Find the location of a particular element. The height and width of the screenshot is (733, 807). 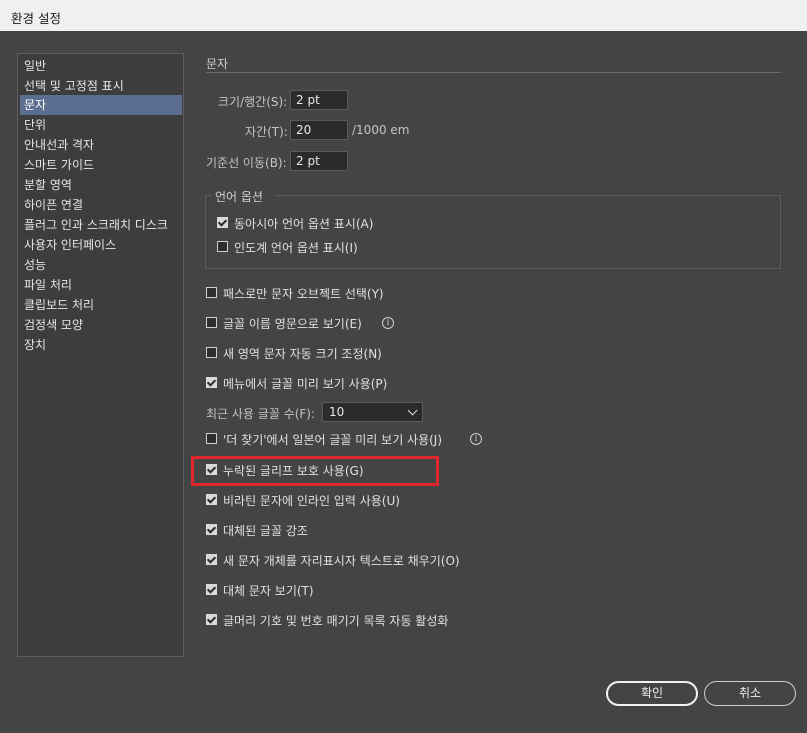

title-bar: 환경 설정 is located at coordinates (403, 15).